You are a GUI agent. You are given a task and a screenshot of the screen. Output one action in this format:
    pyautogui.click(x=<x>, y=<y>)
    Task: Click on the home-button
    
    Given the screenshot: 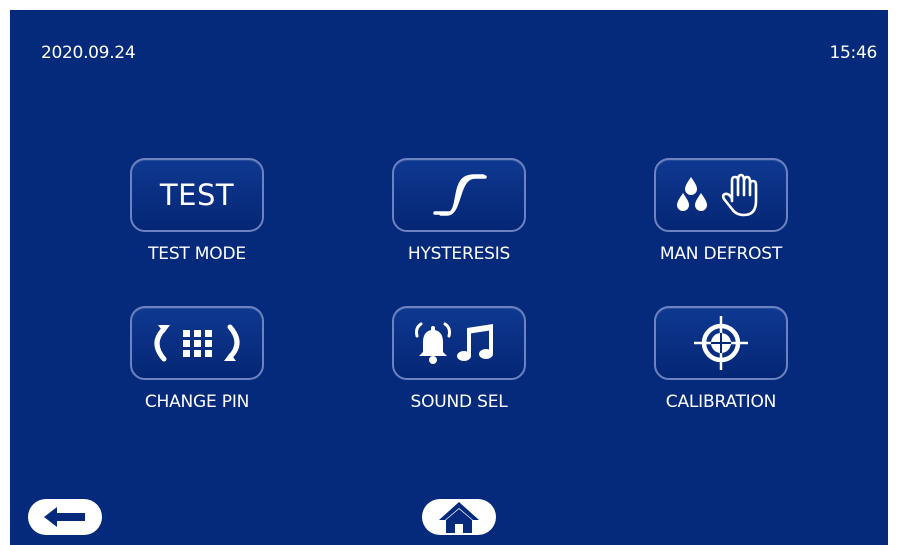 What is the action you would take?
    pyautogui.click(x=459, y=517)
    